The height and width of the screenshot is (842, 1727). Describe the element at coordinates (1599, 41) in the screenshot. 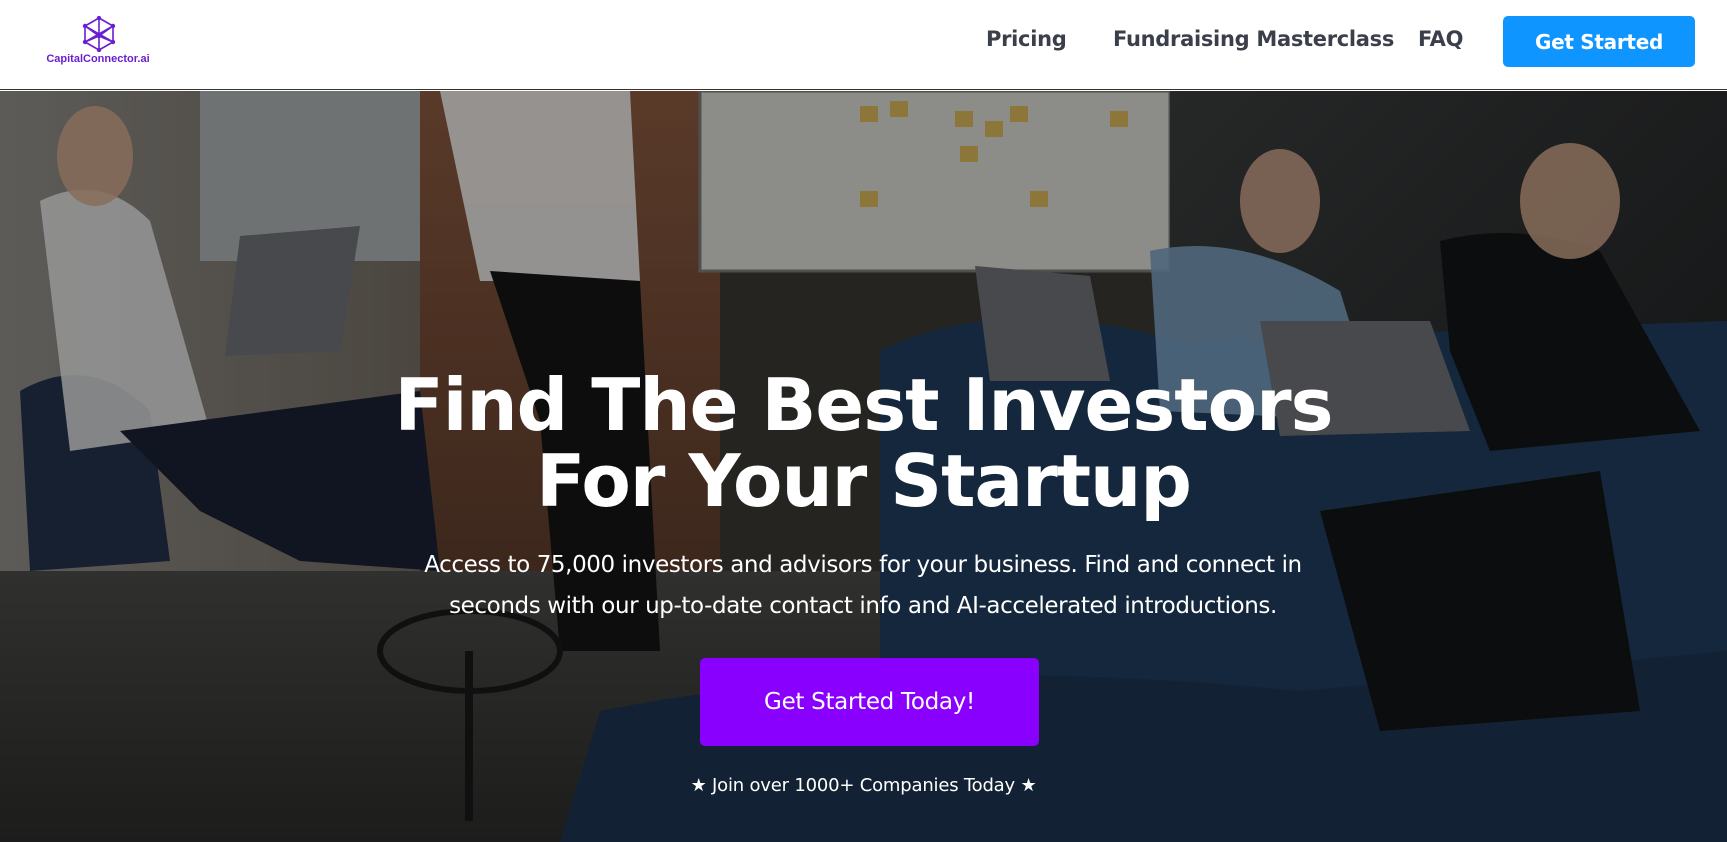

I see `header-get-started-button: Get Started` at that location.